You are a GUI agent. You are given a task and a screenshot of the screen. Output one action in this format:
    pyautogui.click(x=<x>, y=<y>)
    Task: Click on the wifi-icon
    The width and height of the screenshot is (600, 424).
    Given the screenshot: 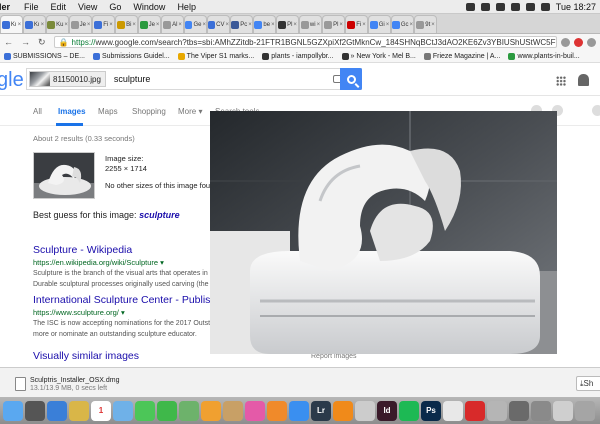 What is the action you would take?
    pyautogui.click(x=515, y=6)
    